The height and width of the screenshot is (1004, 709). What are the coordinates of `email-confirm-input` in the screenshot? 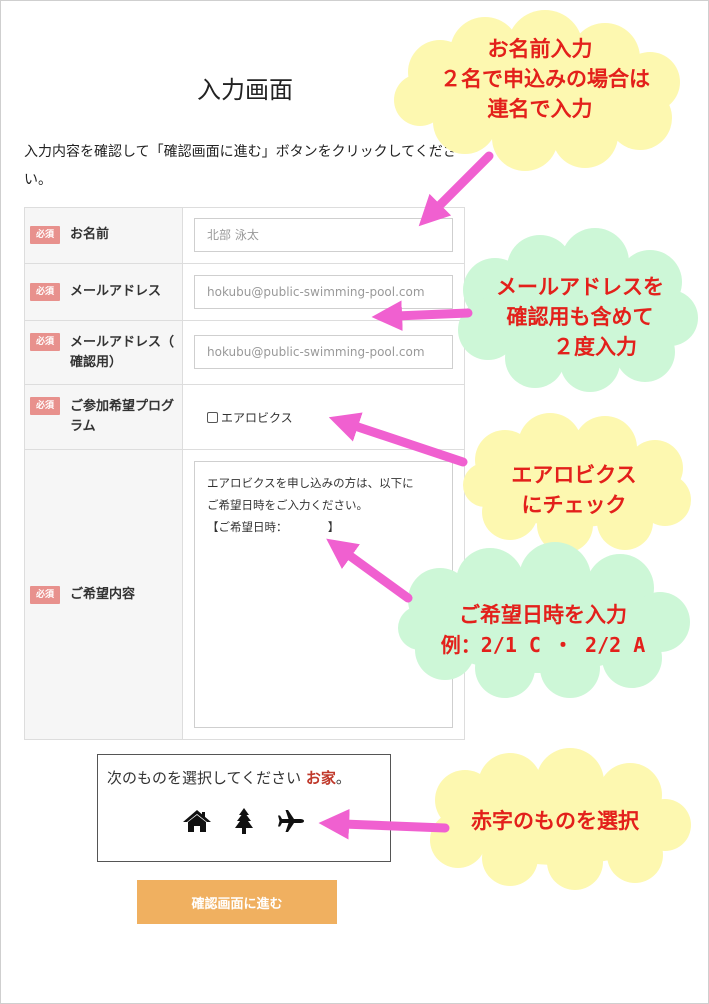 It's located at (323, 352).